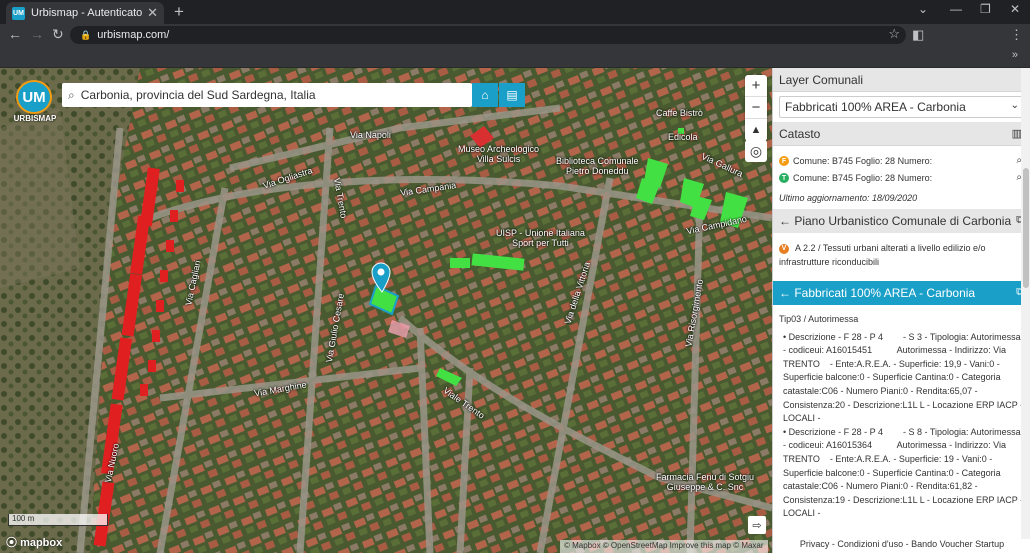  Describe the element at coordinates (901, 107) in the screenshot. I see `layer-select: Fabbricati 100% AREA - Carbonia ⌄` at that location.